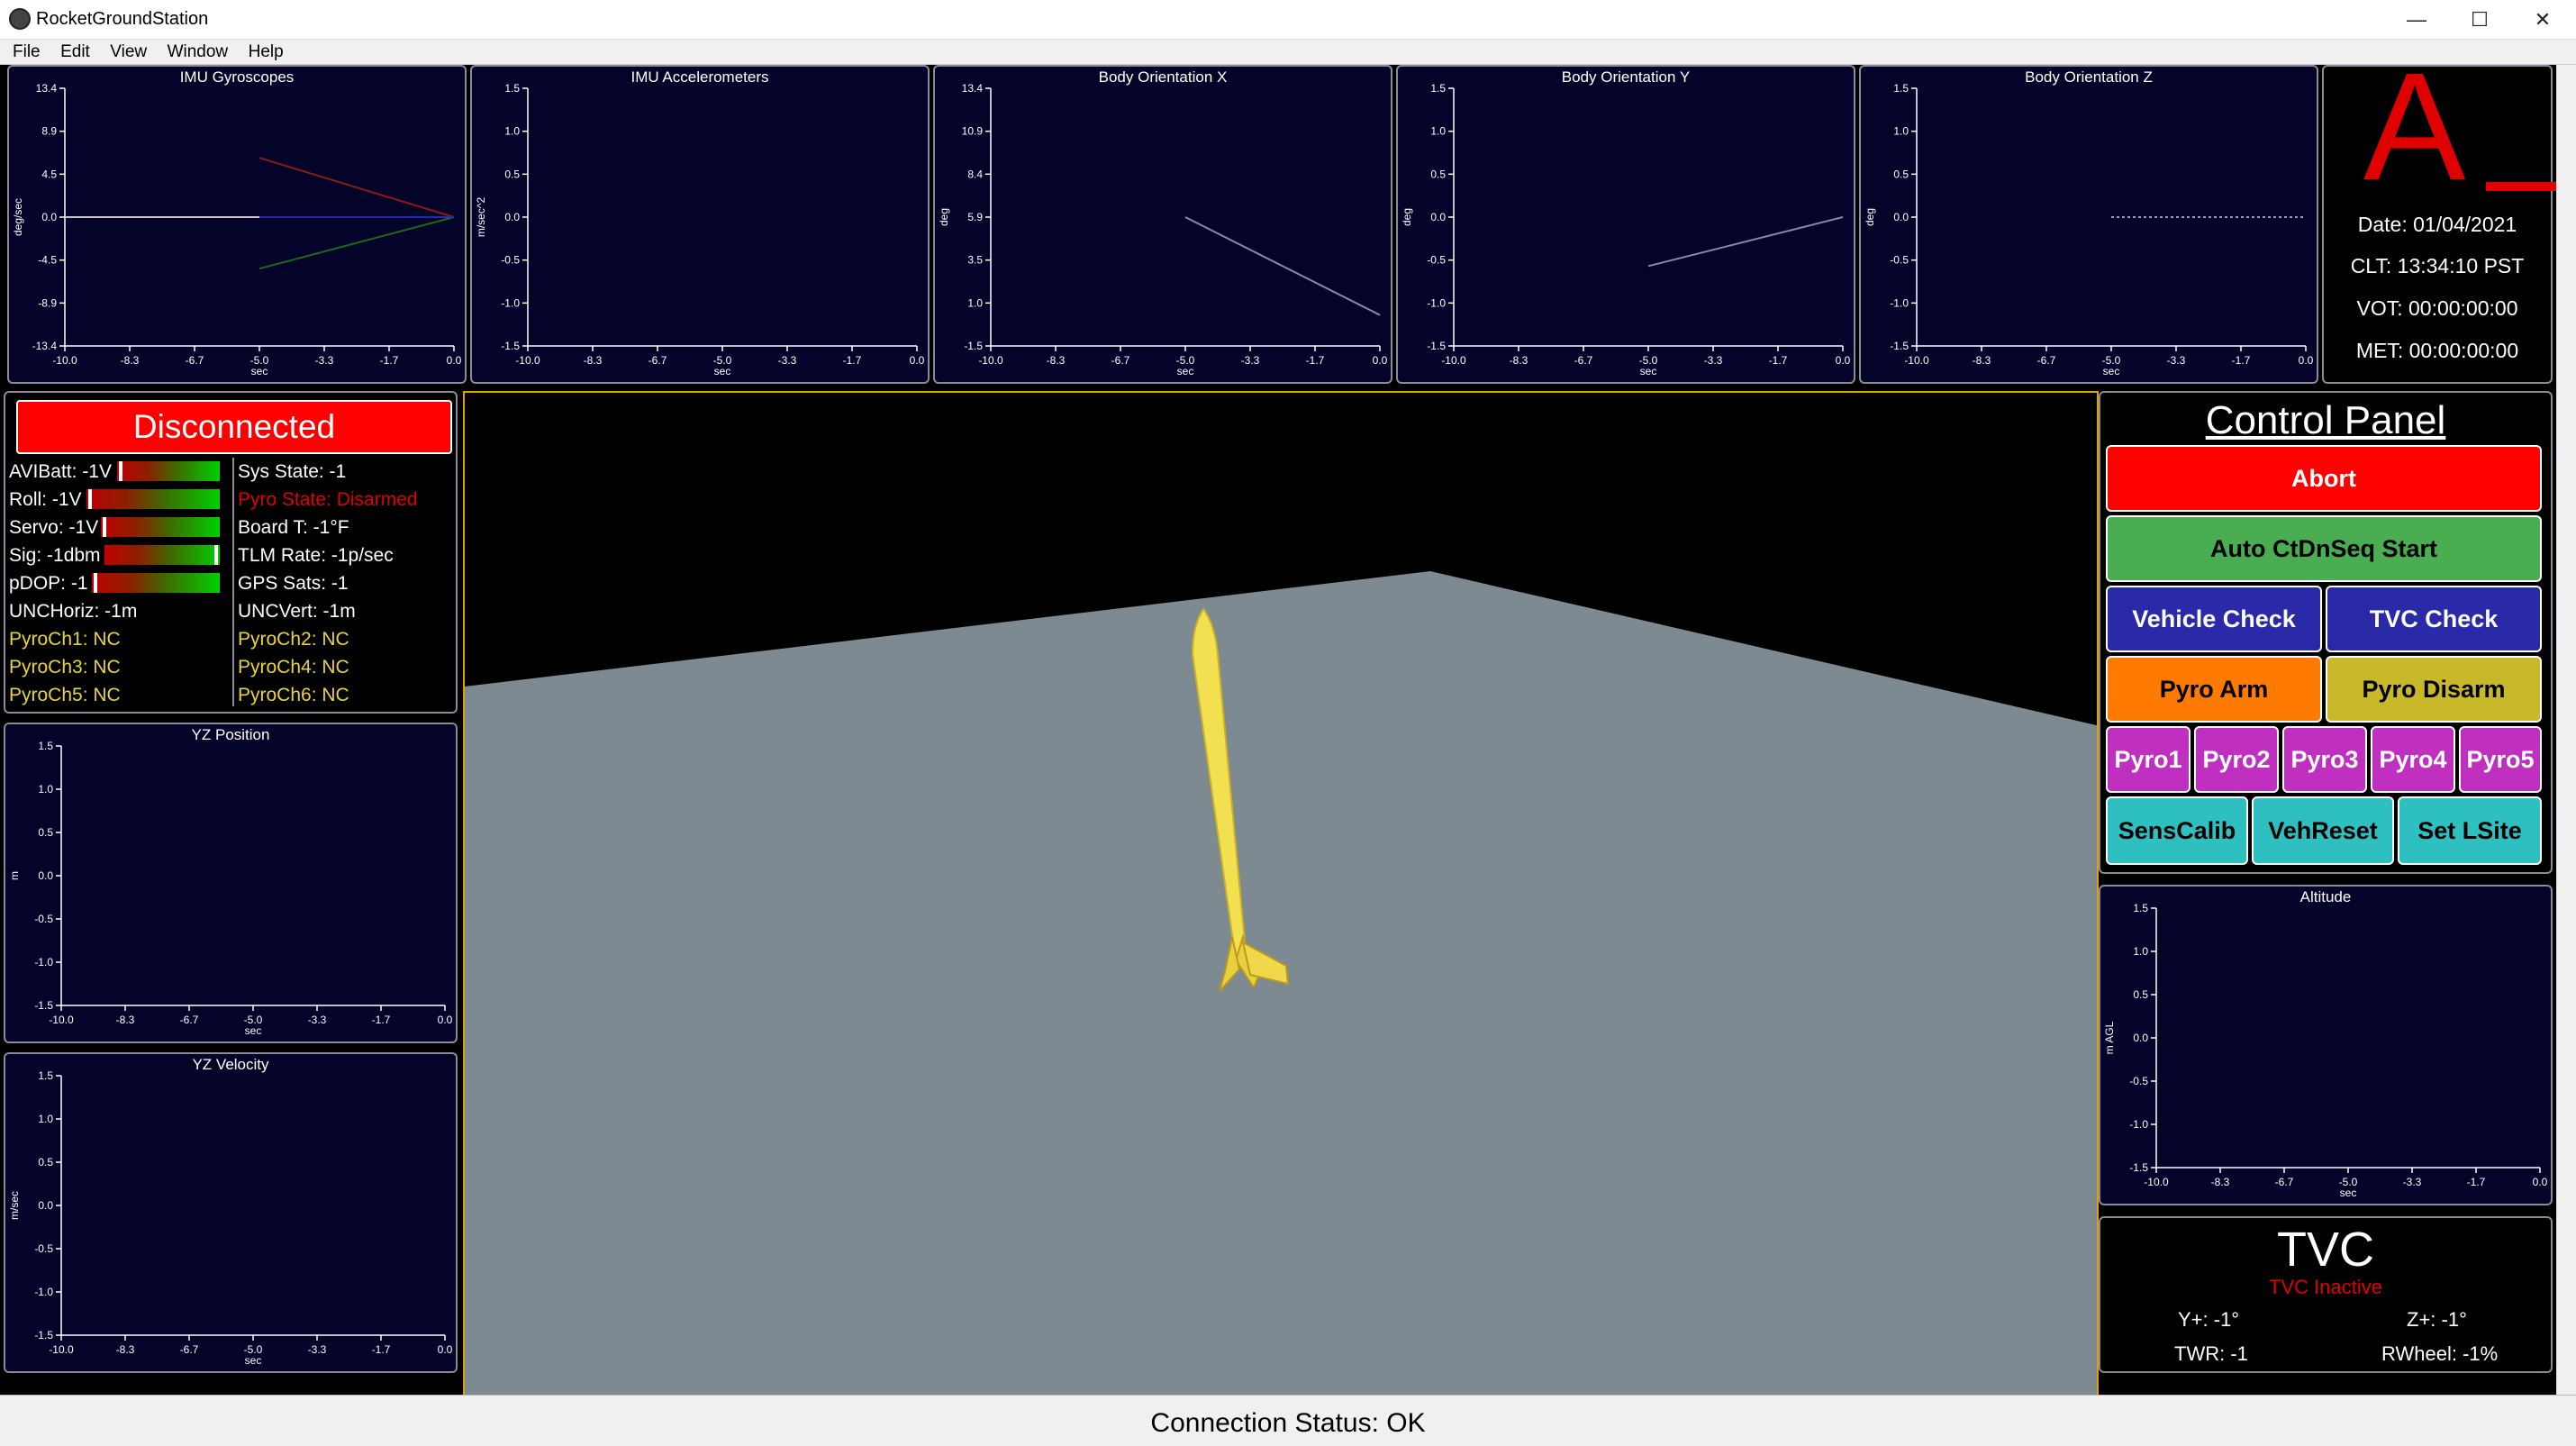  Describe the element at coordinates (18, 217) in the screenshot. I see `y-axis-label: deg/sec` at that location.